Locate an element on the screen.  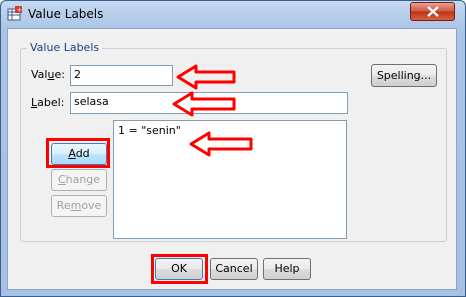
label-label: Label: is located at coordinates (47, 102).